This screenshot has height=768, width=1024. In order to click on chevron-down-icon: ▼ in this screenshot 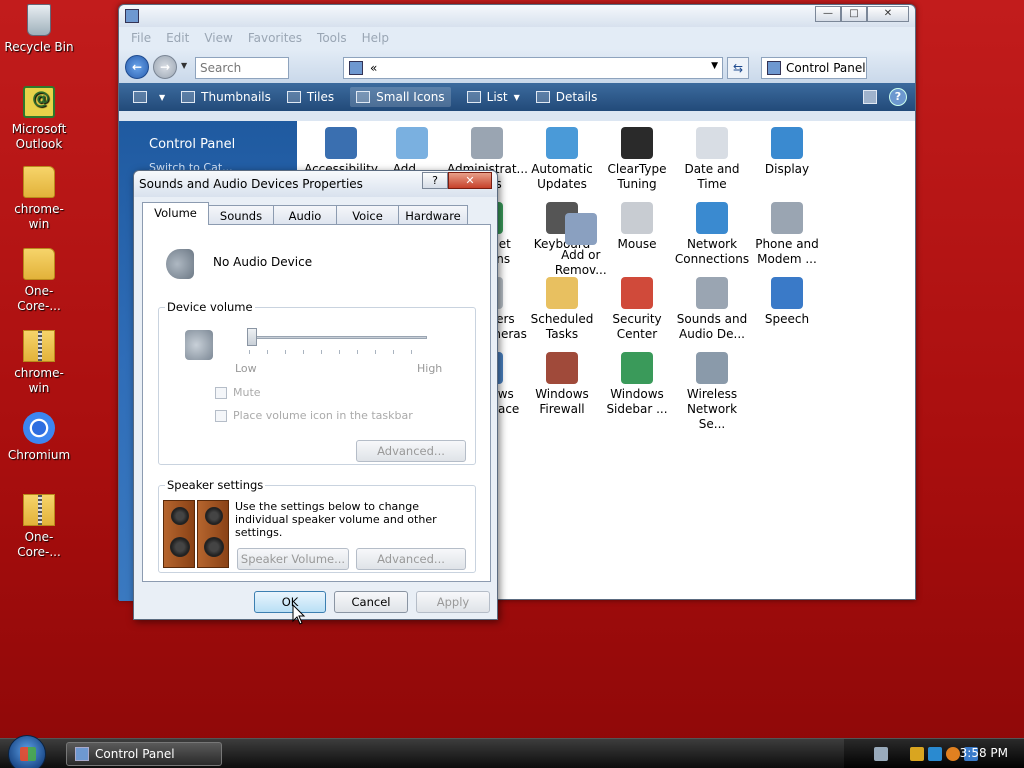, I will do `click(714, 66)`.